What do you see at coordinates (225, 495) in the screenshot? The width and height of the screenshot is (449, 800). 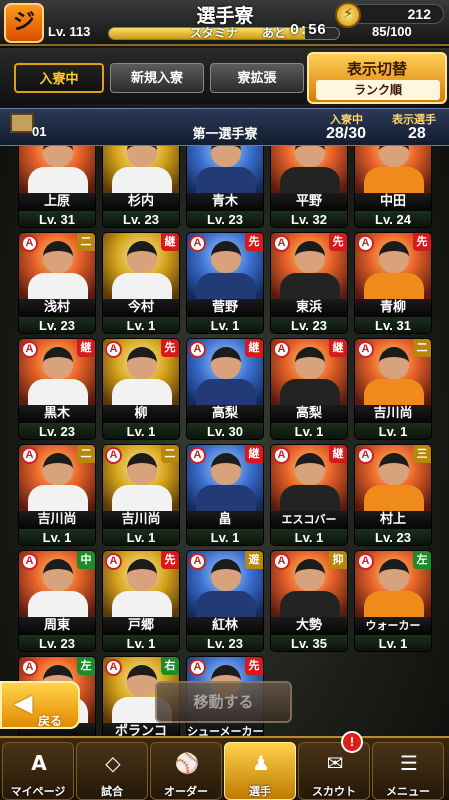 I see `player-card: A 継畠 Lv. 1` at bounding box center [225, 495].